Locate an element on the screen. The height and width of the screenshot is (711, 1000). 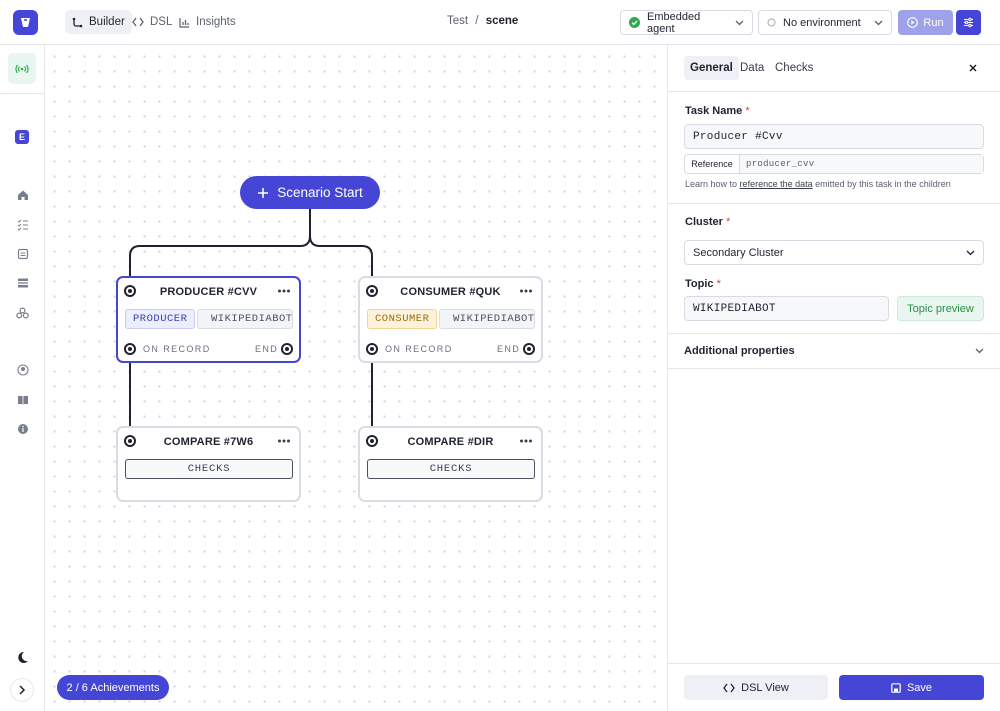
save-button: Save is located at coordinates (911, 687).